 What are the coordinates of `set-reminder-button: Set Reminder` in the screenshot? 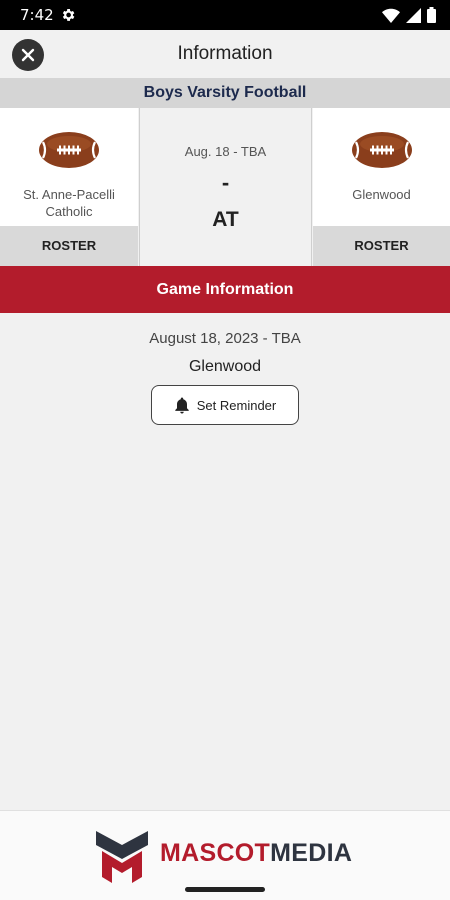 It's located at (225, 405).